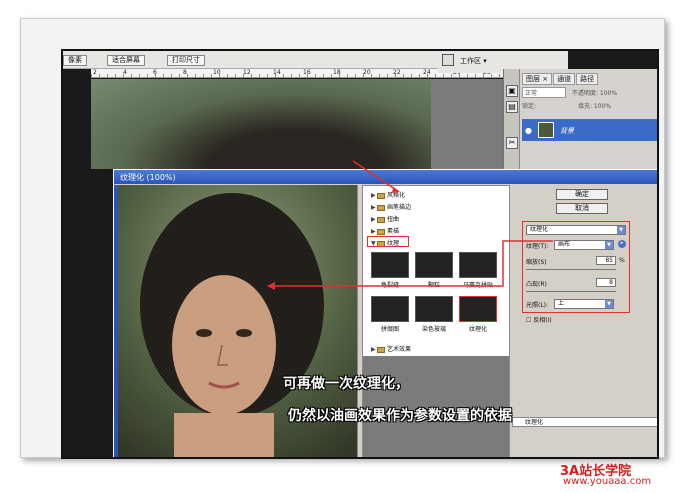  I want to click on layer-name: 背景, so click(567, 131).